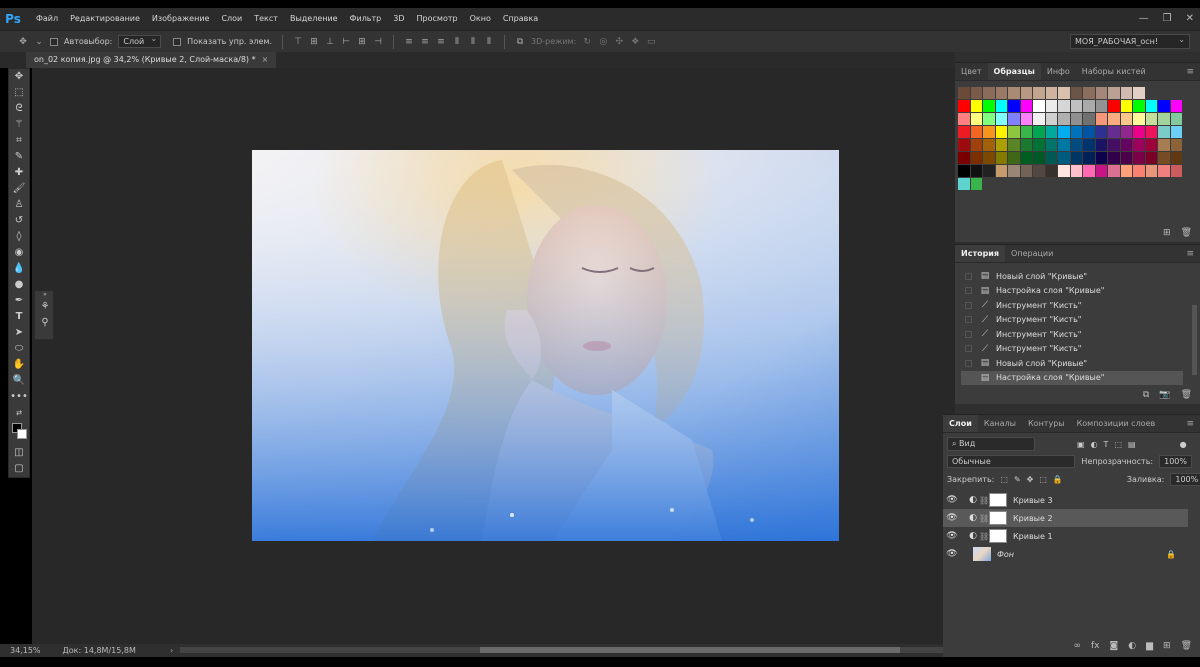 The width and height of the screenshot is (1200, 667). I want to click on new-document-from-state-icon: ⧉, so click(1146, 395).